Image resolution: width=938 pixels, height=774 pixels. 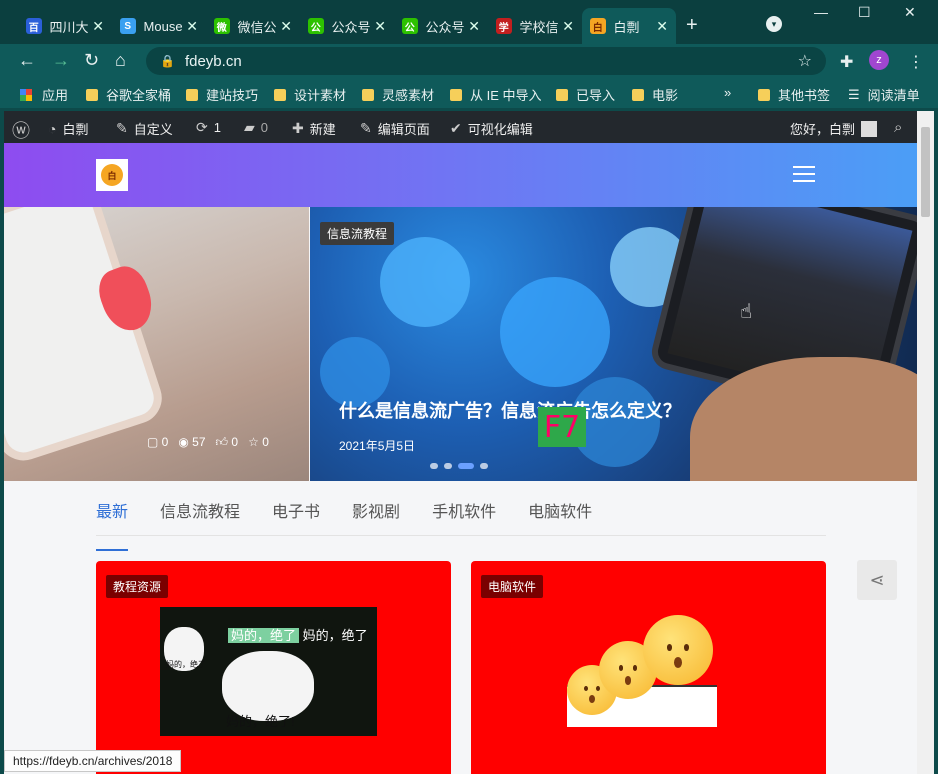 What do you see at coordinates (585, 94) in the screenshot?
I see `bookmark-folder: 已导入` at bounding box center [585, 94].